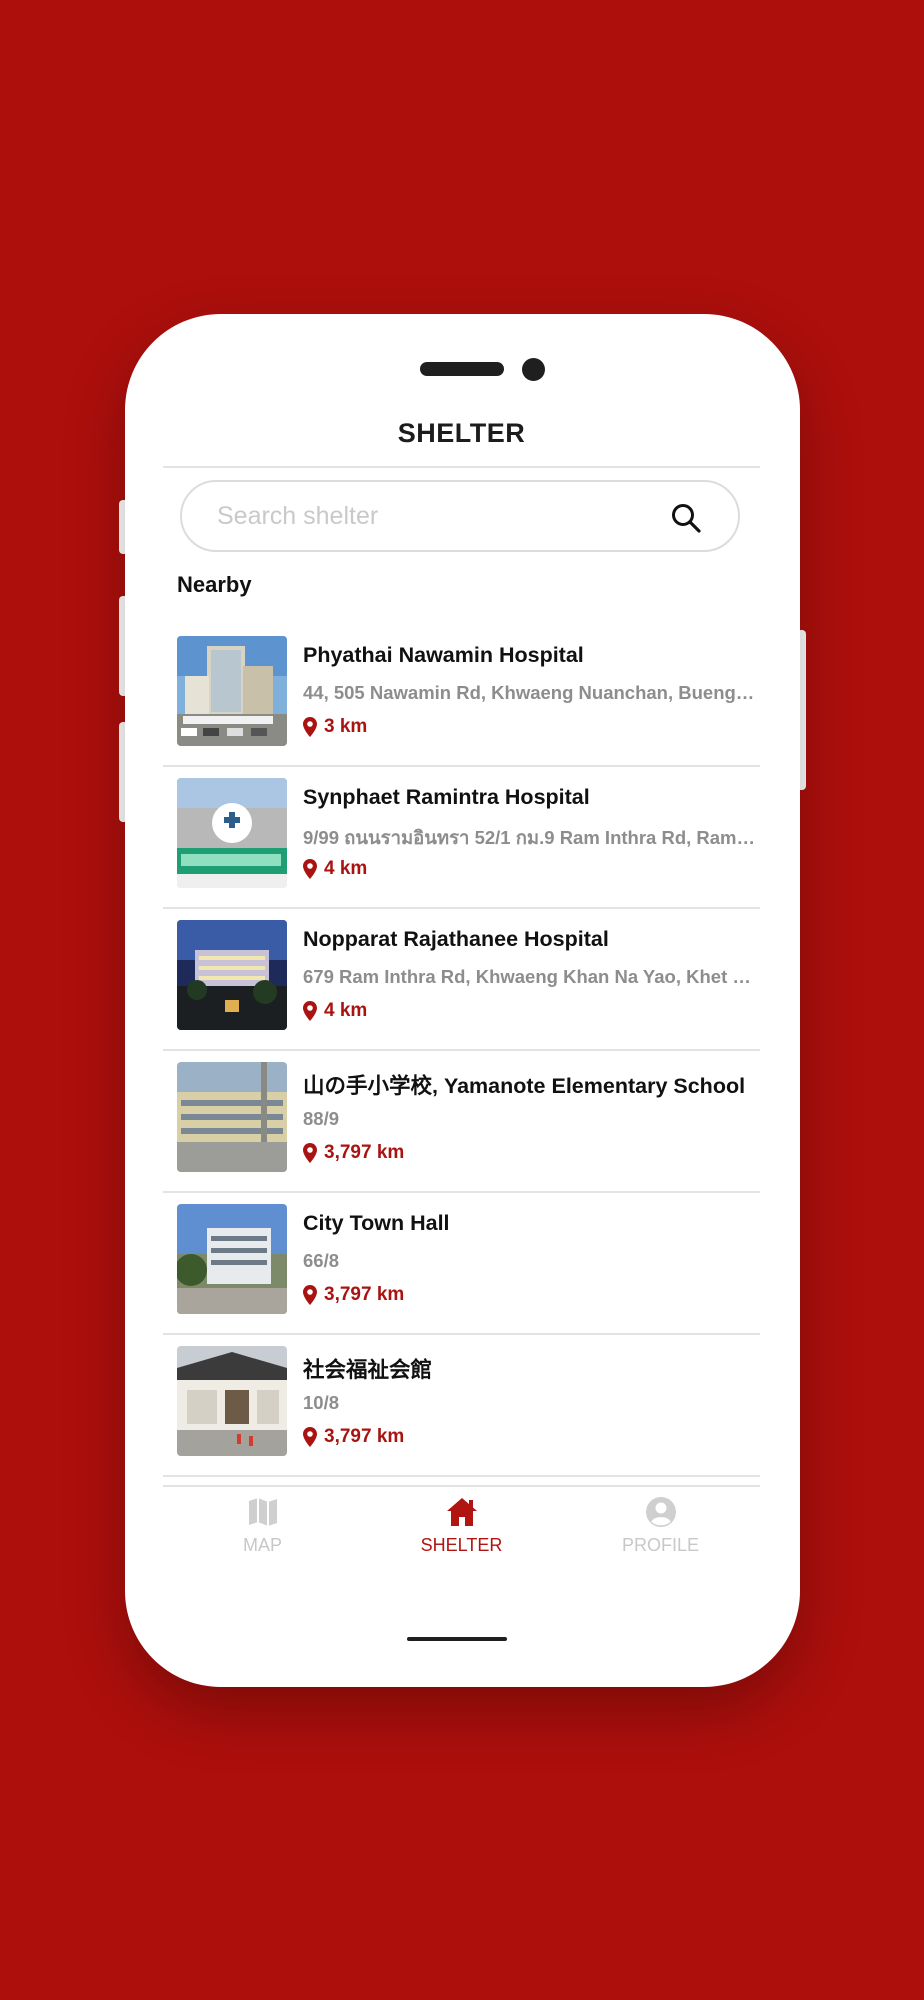 The height and width of the screenshot is (2000, 924). What do you see at coordinates (660, 1512) in the screenshot?
I see `profile-icon` at bounding box center [660, 1512].